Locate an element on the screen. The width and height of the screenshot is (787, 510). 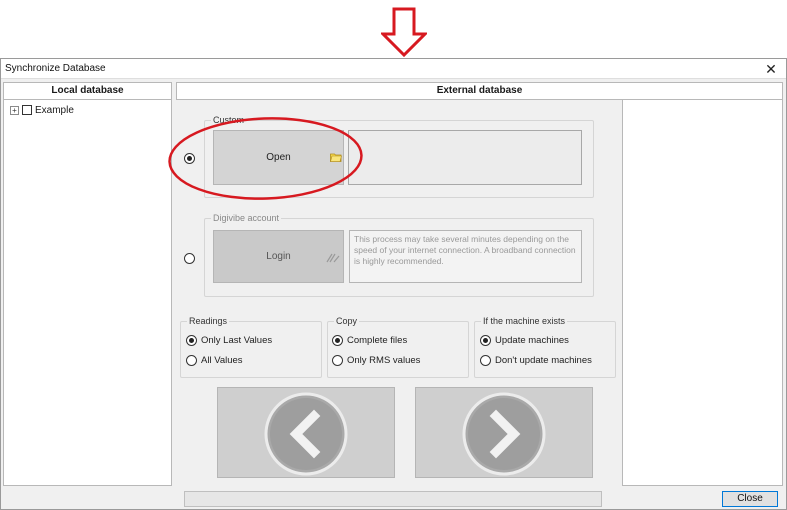
copy-complete-files-label: Complete files is located at coordinates (377, 340).